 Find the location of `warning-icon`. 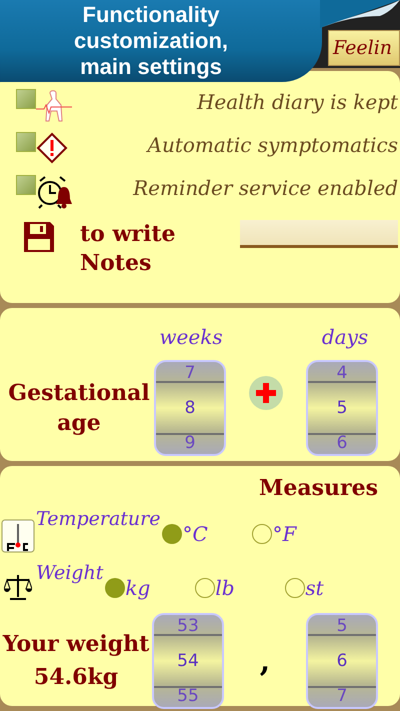

warning-icon is located at coordinates (52, 148).